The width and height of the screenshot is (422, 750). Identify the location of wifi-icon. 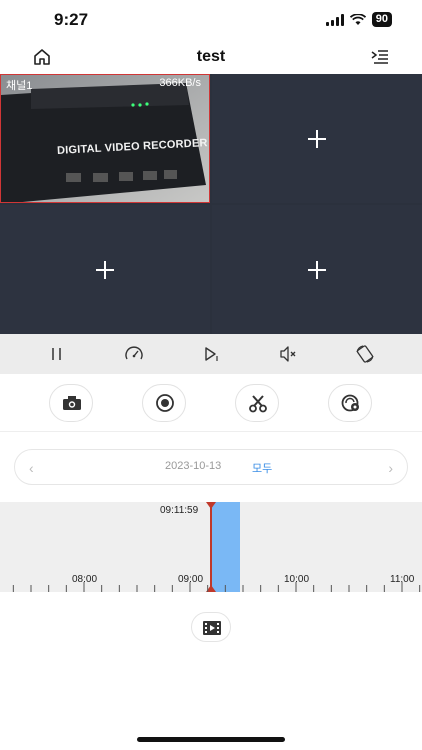
(357, 19).